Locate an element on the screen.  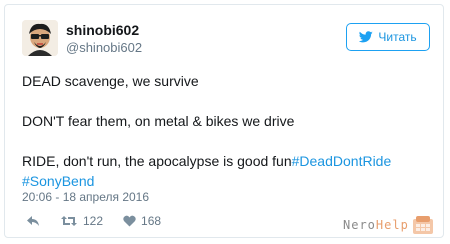
tweet-timestamp: 20:06 - 18 апреля 2016 is located at coordinates (85, 197).